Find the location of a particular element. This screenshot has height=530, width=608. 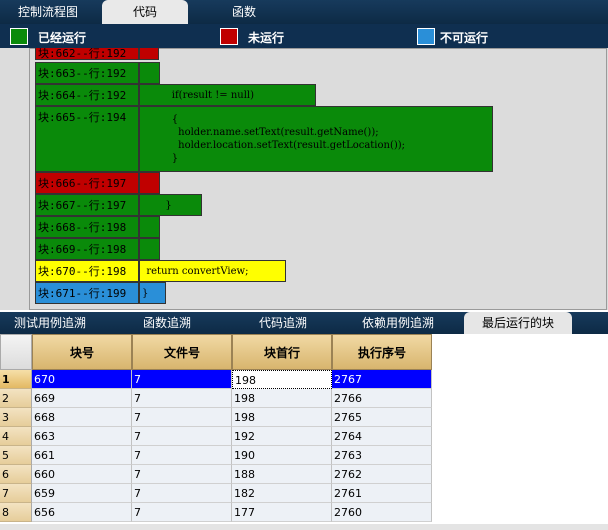

column-header-file-no: 文件号 is located at coordinates (182, 352).